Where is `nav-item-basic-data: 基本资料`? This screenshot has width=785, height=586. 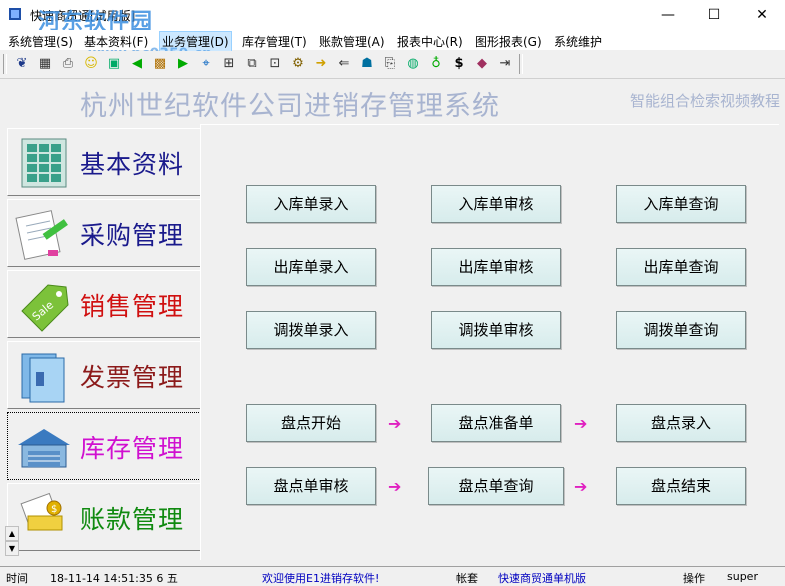
nav-item-basic-data: 基本资料 is located at coordinates (103, 162).